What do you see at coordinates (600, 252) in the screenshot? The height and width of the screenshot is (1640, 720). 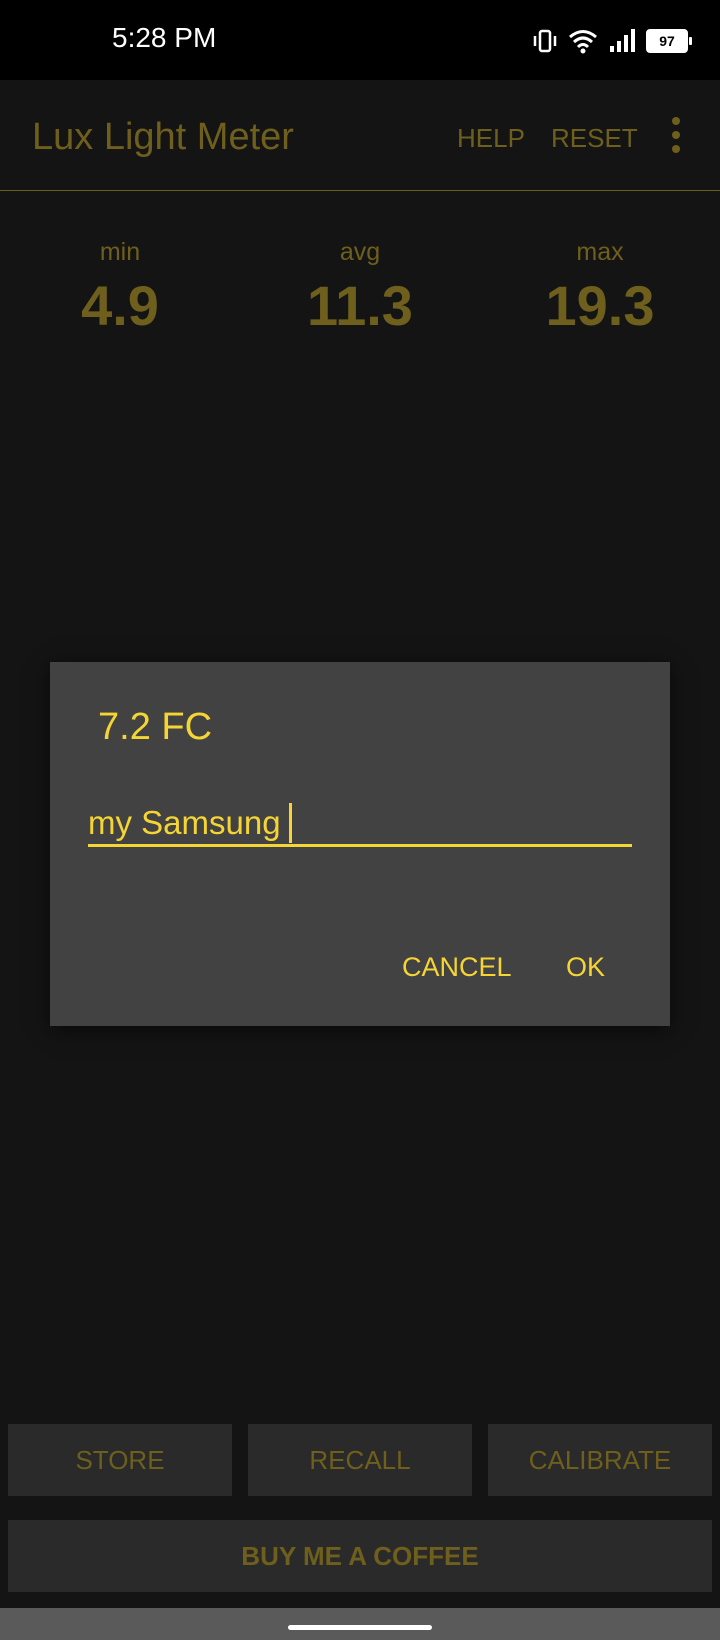 I see `stat-max-label: max` at bounding box center [600, 252].